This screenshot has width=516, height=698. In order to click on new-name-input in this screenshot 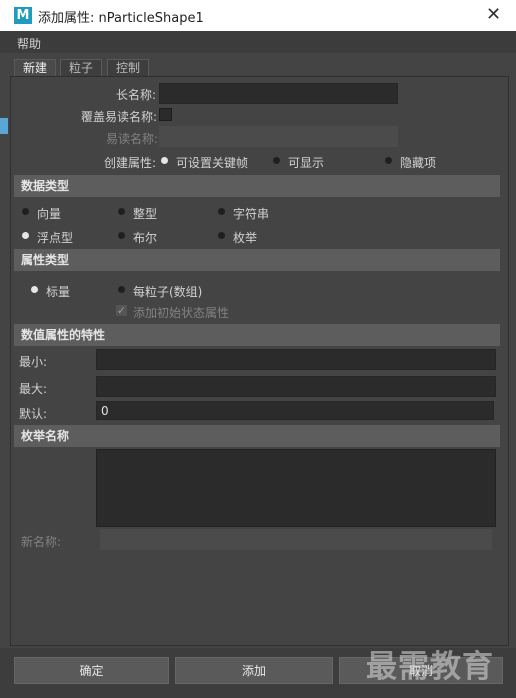, I will do `click(296, 539)`.